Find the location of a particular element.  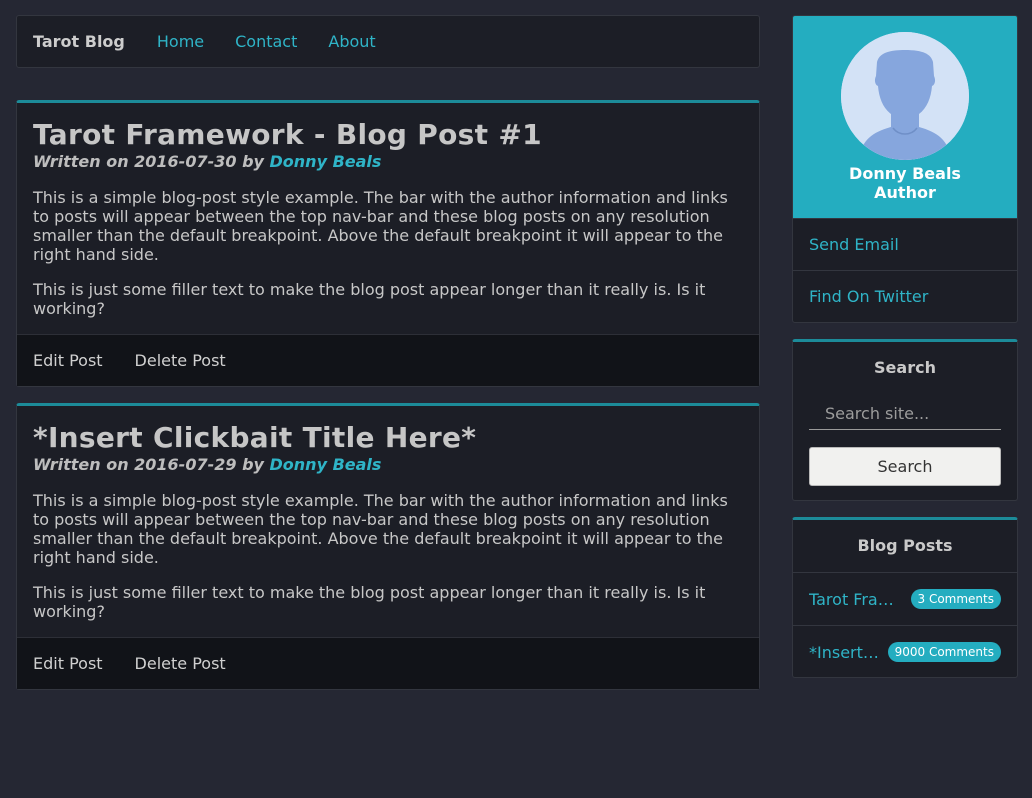

avatar is located at coordinates (905, 96).